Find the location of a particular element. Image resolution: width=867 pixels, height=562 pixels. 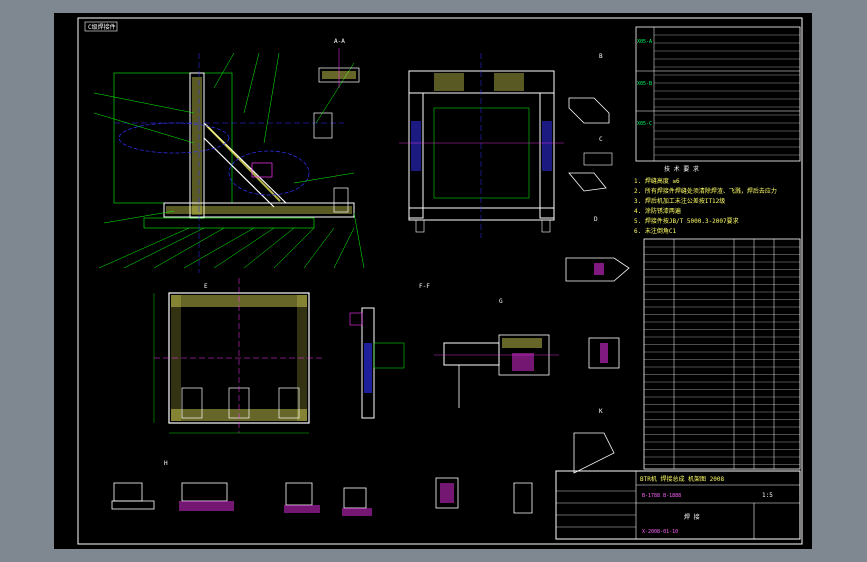

note-line: 4. 涂防锈漆两遍 is located at coordinates (657, 211).